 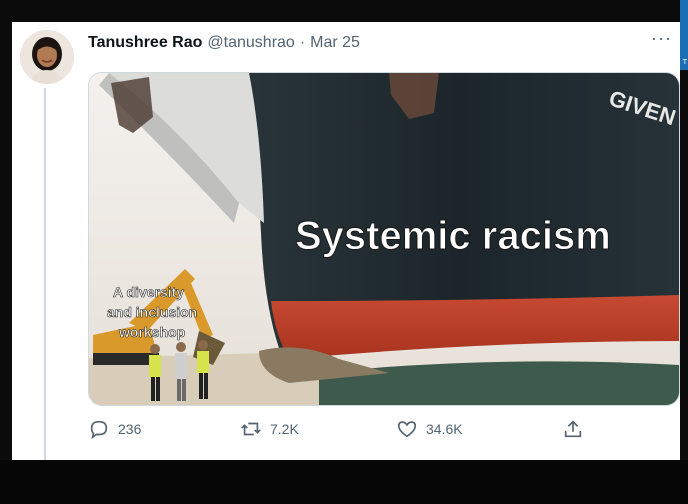 I want to click on like-count: 34.6K, so click(x=444, y=429).